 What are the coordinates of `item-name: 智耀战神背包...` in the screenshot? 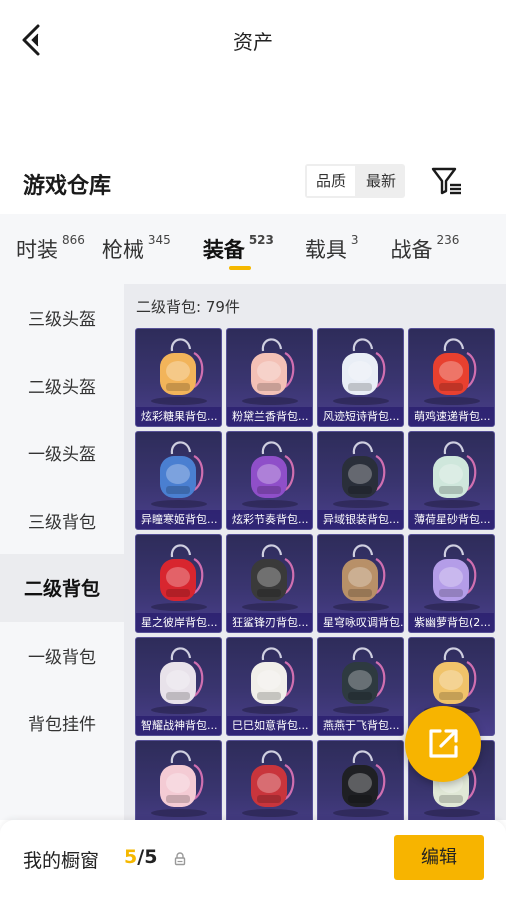 It's located at (178, 725).